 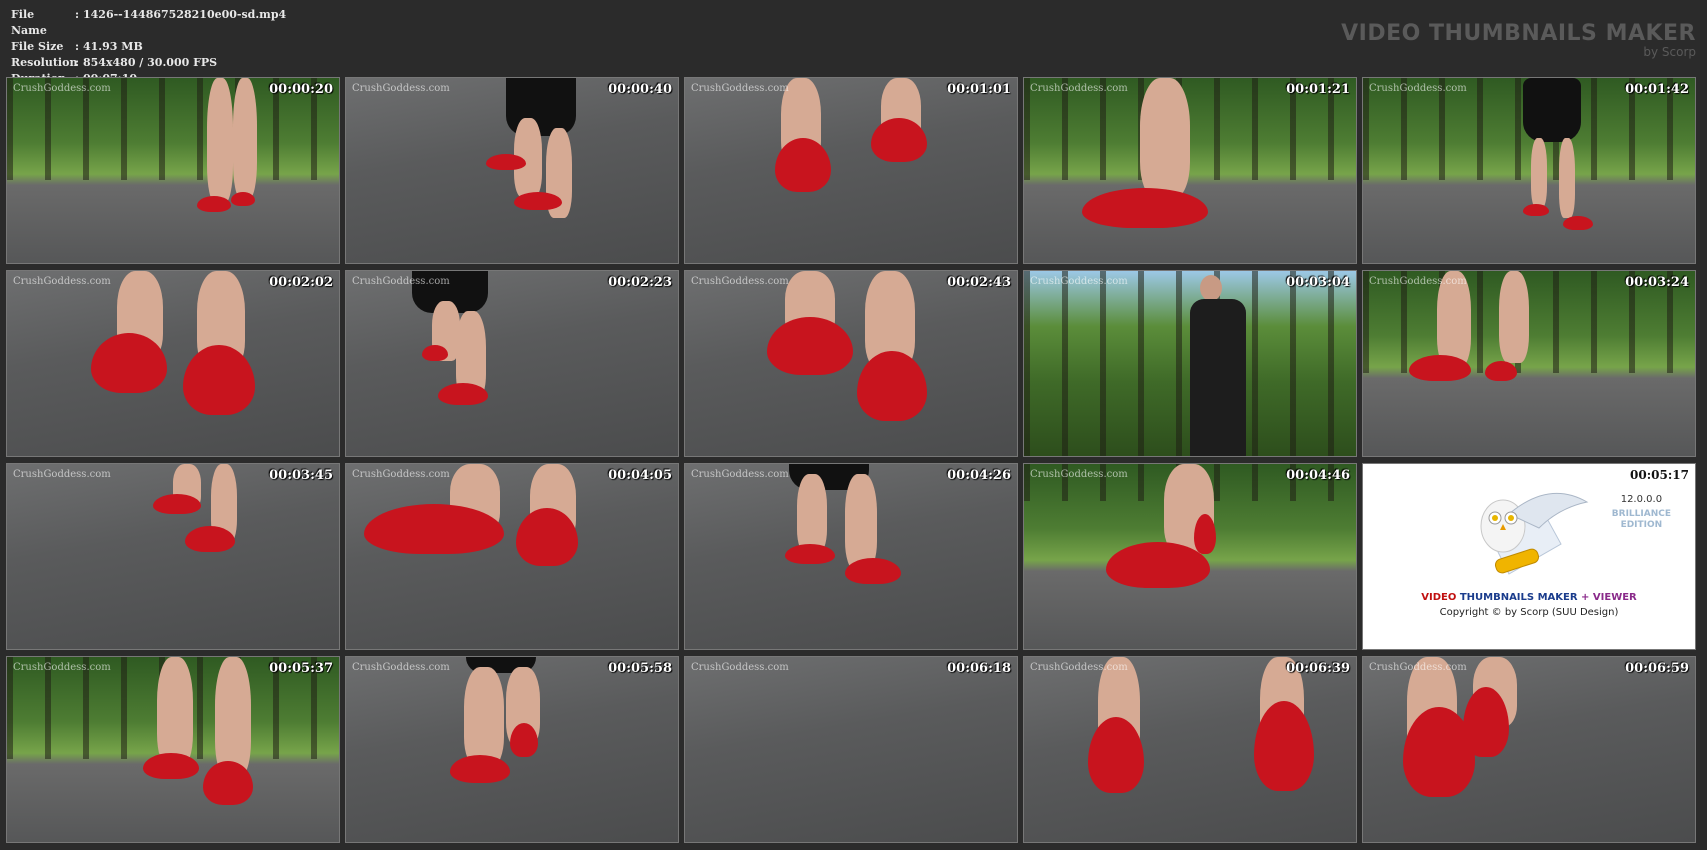 I want to click on brand-logo: VIDEO THUMBNAILS MAKER by Scorp, so click(x=1518, y=40).